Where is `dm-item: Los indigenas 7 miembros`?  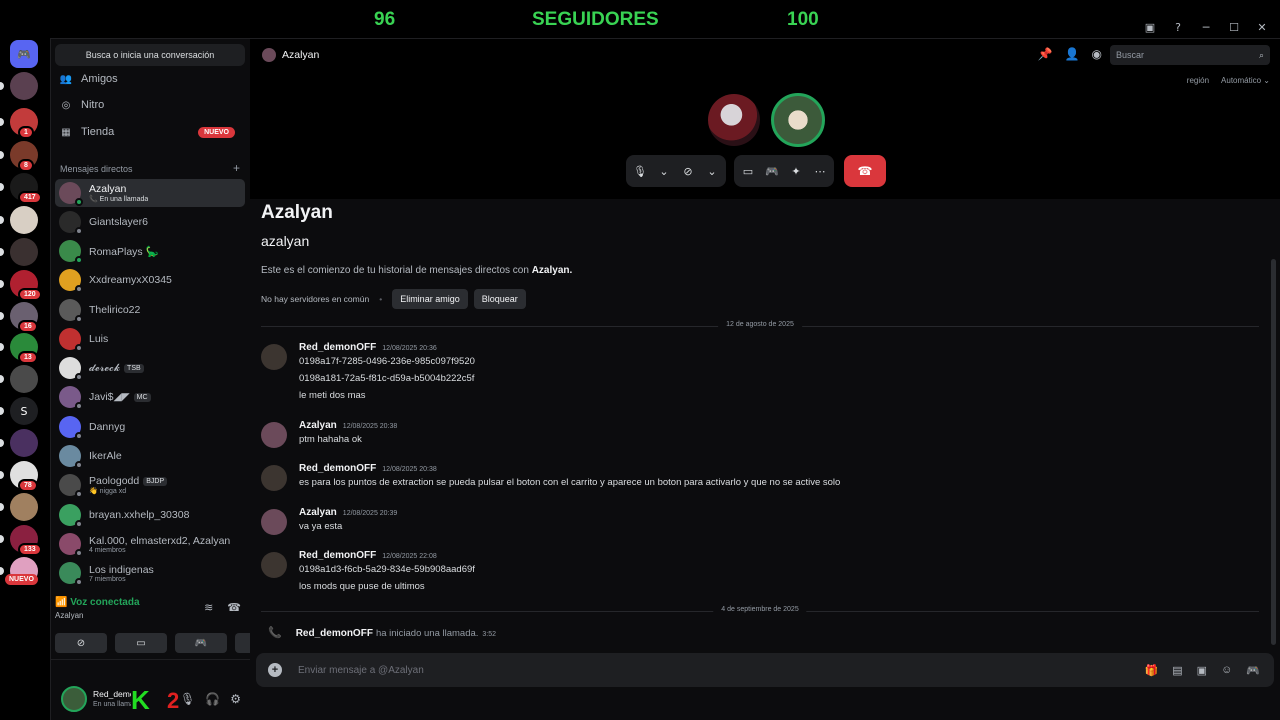 dm-item: Los indigenas 7 miembros is located at coordinates (150, 573).